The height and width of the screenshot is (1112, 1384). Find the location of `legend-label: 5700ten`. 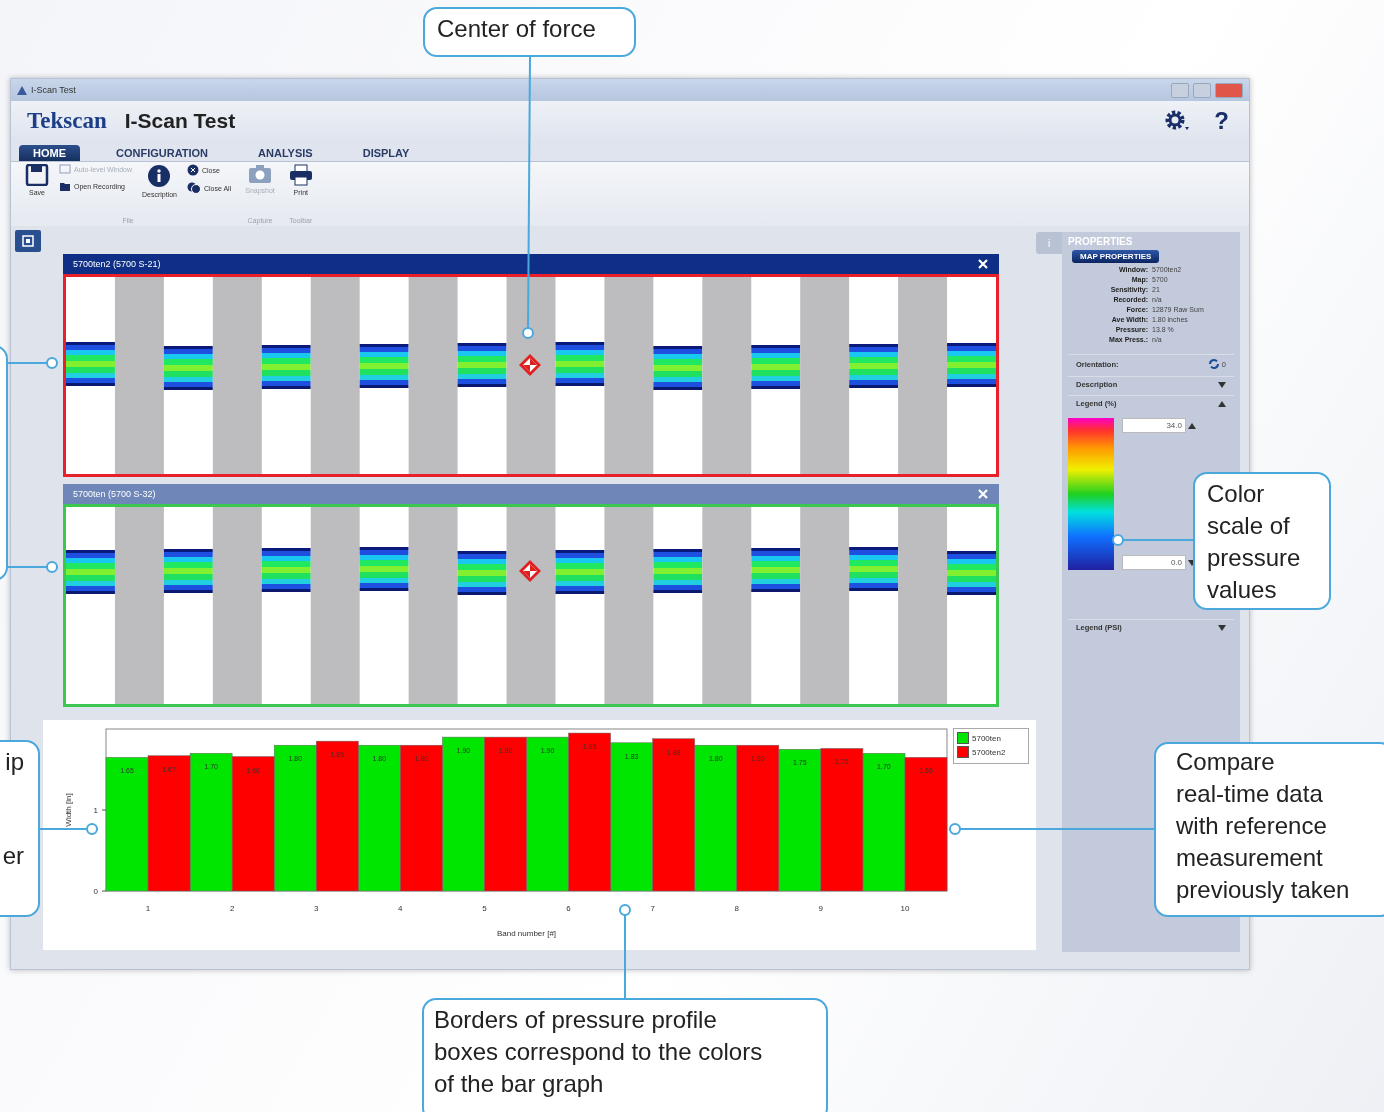

legend-label: 5700ten is located at coordinates (986, 738).